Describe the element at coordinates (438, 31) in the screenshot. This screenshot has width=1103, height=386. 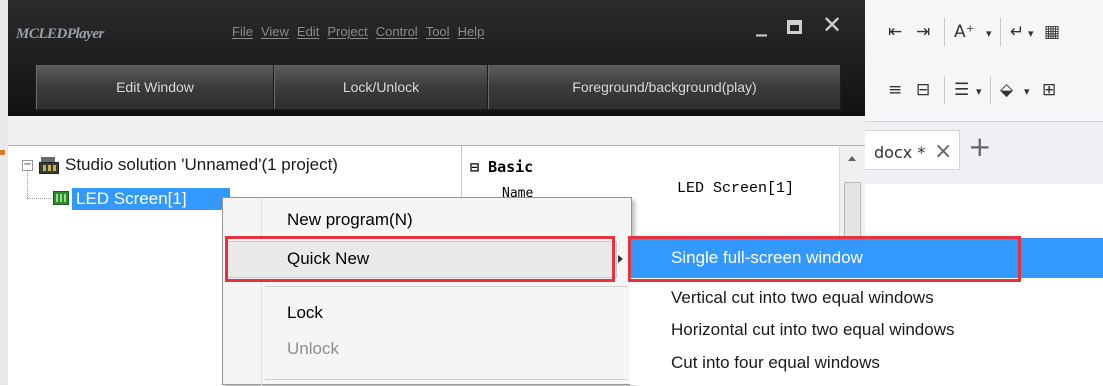
I see `menu-tool: Tool` at that location.